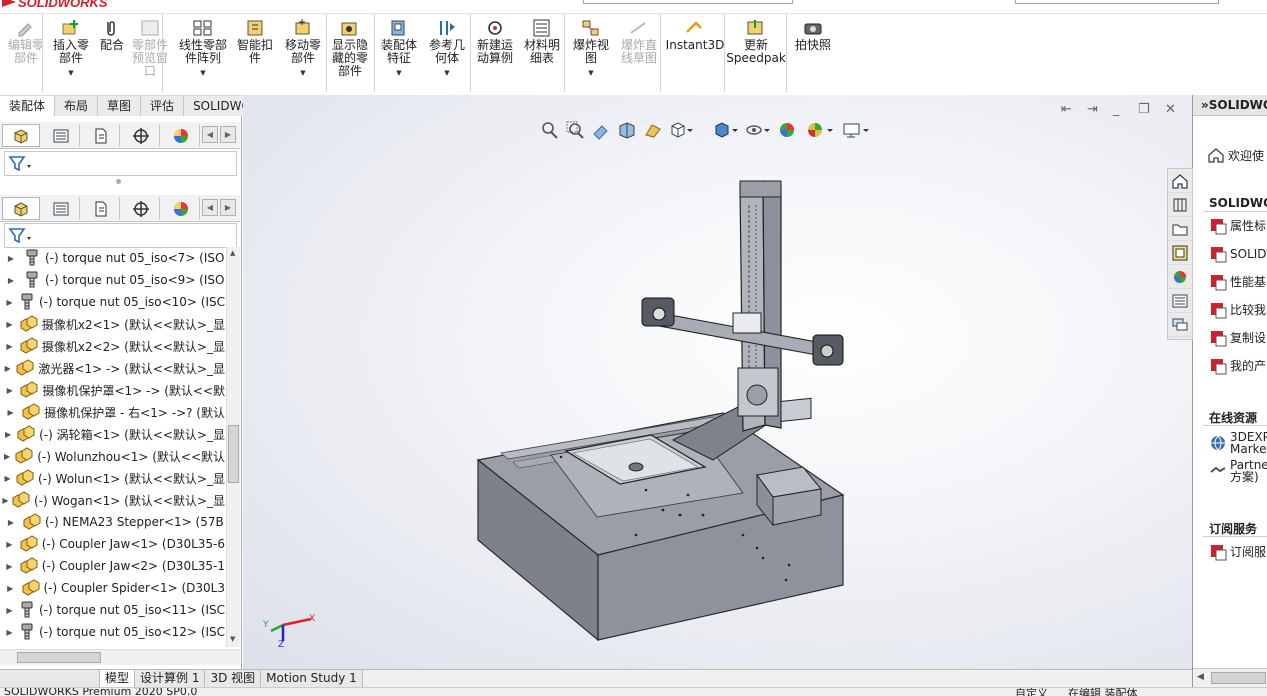 Image resolution: width=1267 pixels, height=696 pixels. I want to click on ribbon-button-12: 爆炸视 图 ▼, so click(591, 54).